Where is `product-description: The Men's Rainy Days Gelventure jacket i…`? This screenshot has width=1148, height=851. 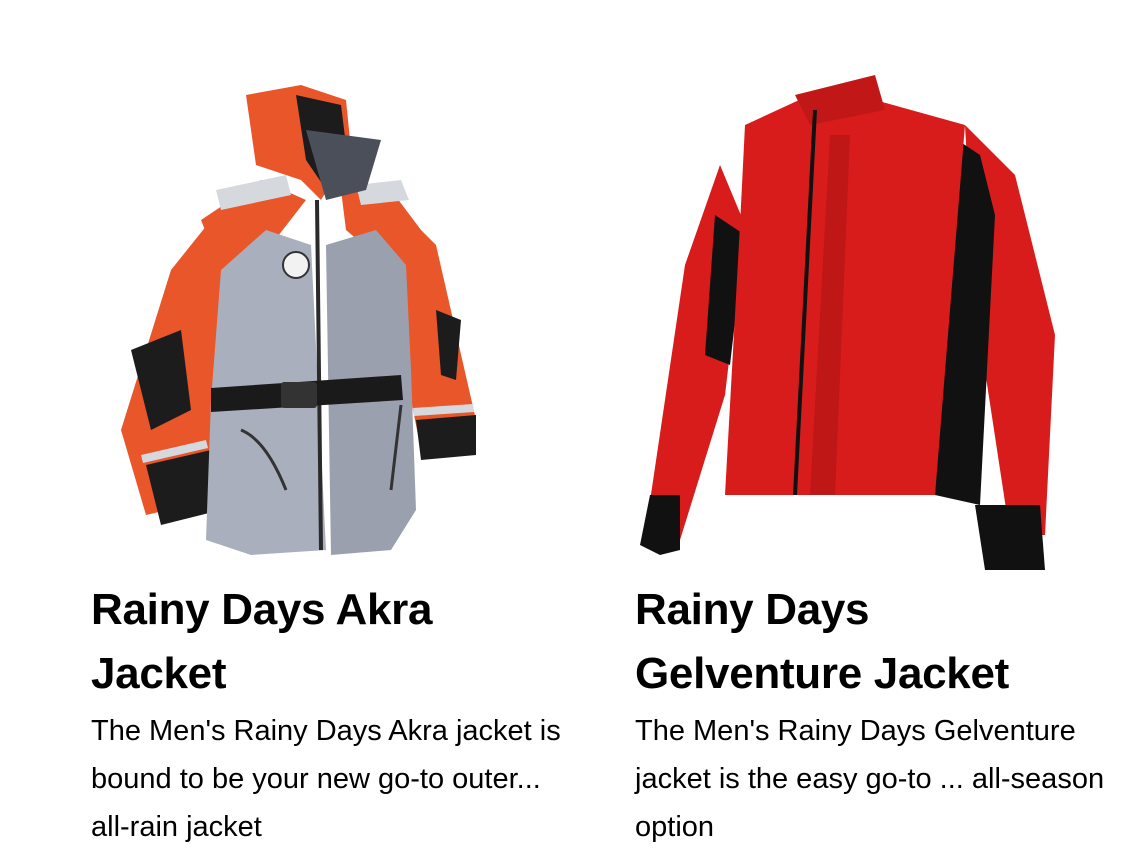 product-description: The Men's Rainy Days Gelventure jacket i… is located at coordinates (870, 779).